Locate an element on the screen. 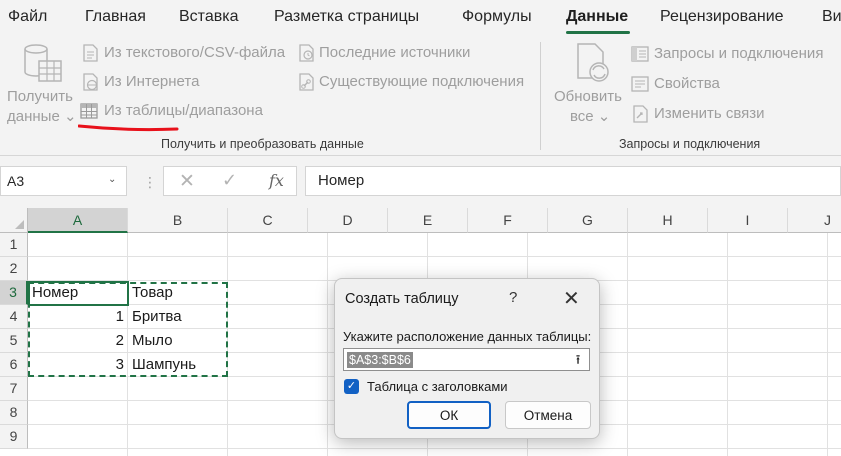 This screenshot has height=456, width=841. tab-page-layout: Разметка страницы is located at coordinates (346, 17).